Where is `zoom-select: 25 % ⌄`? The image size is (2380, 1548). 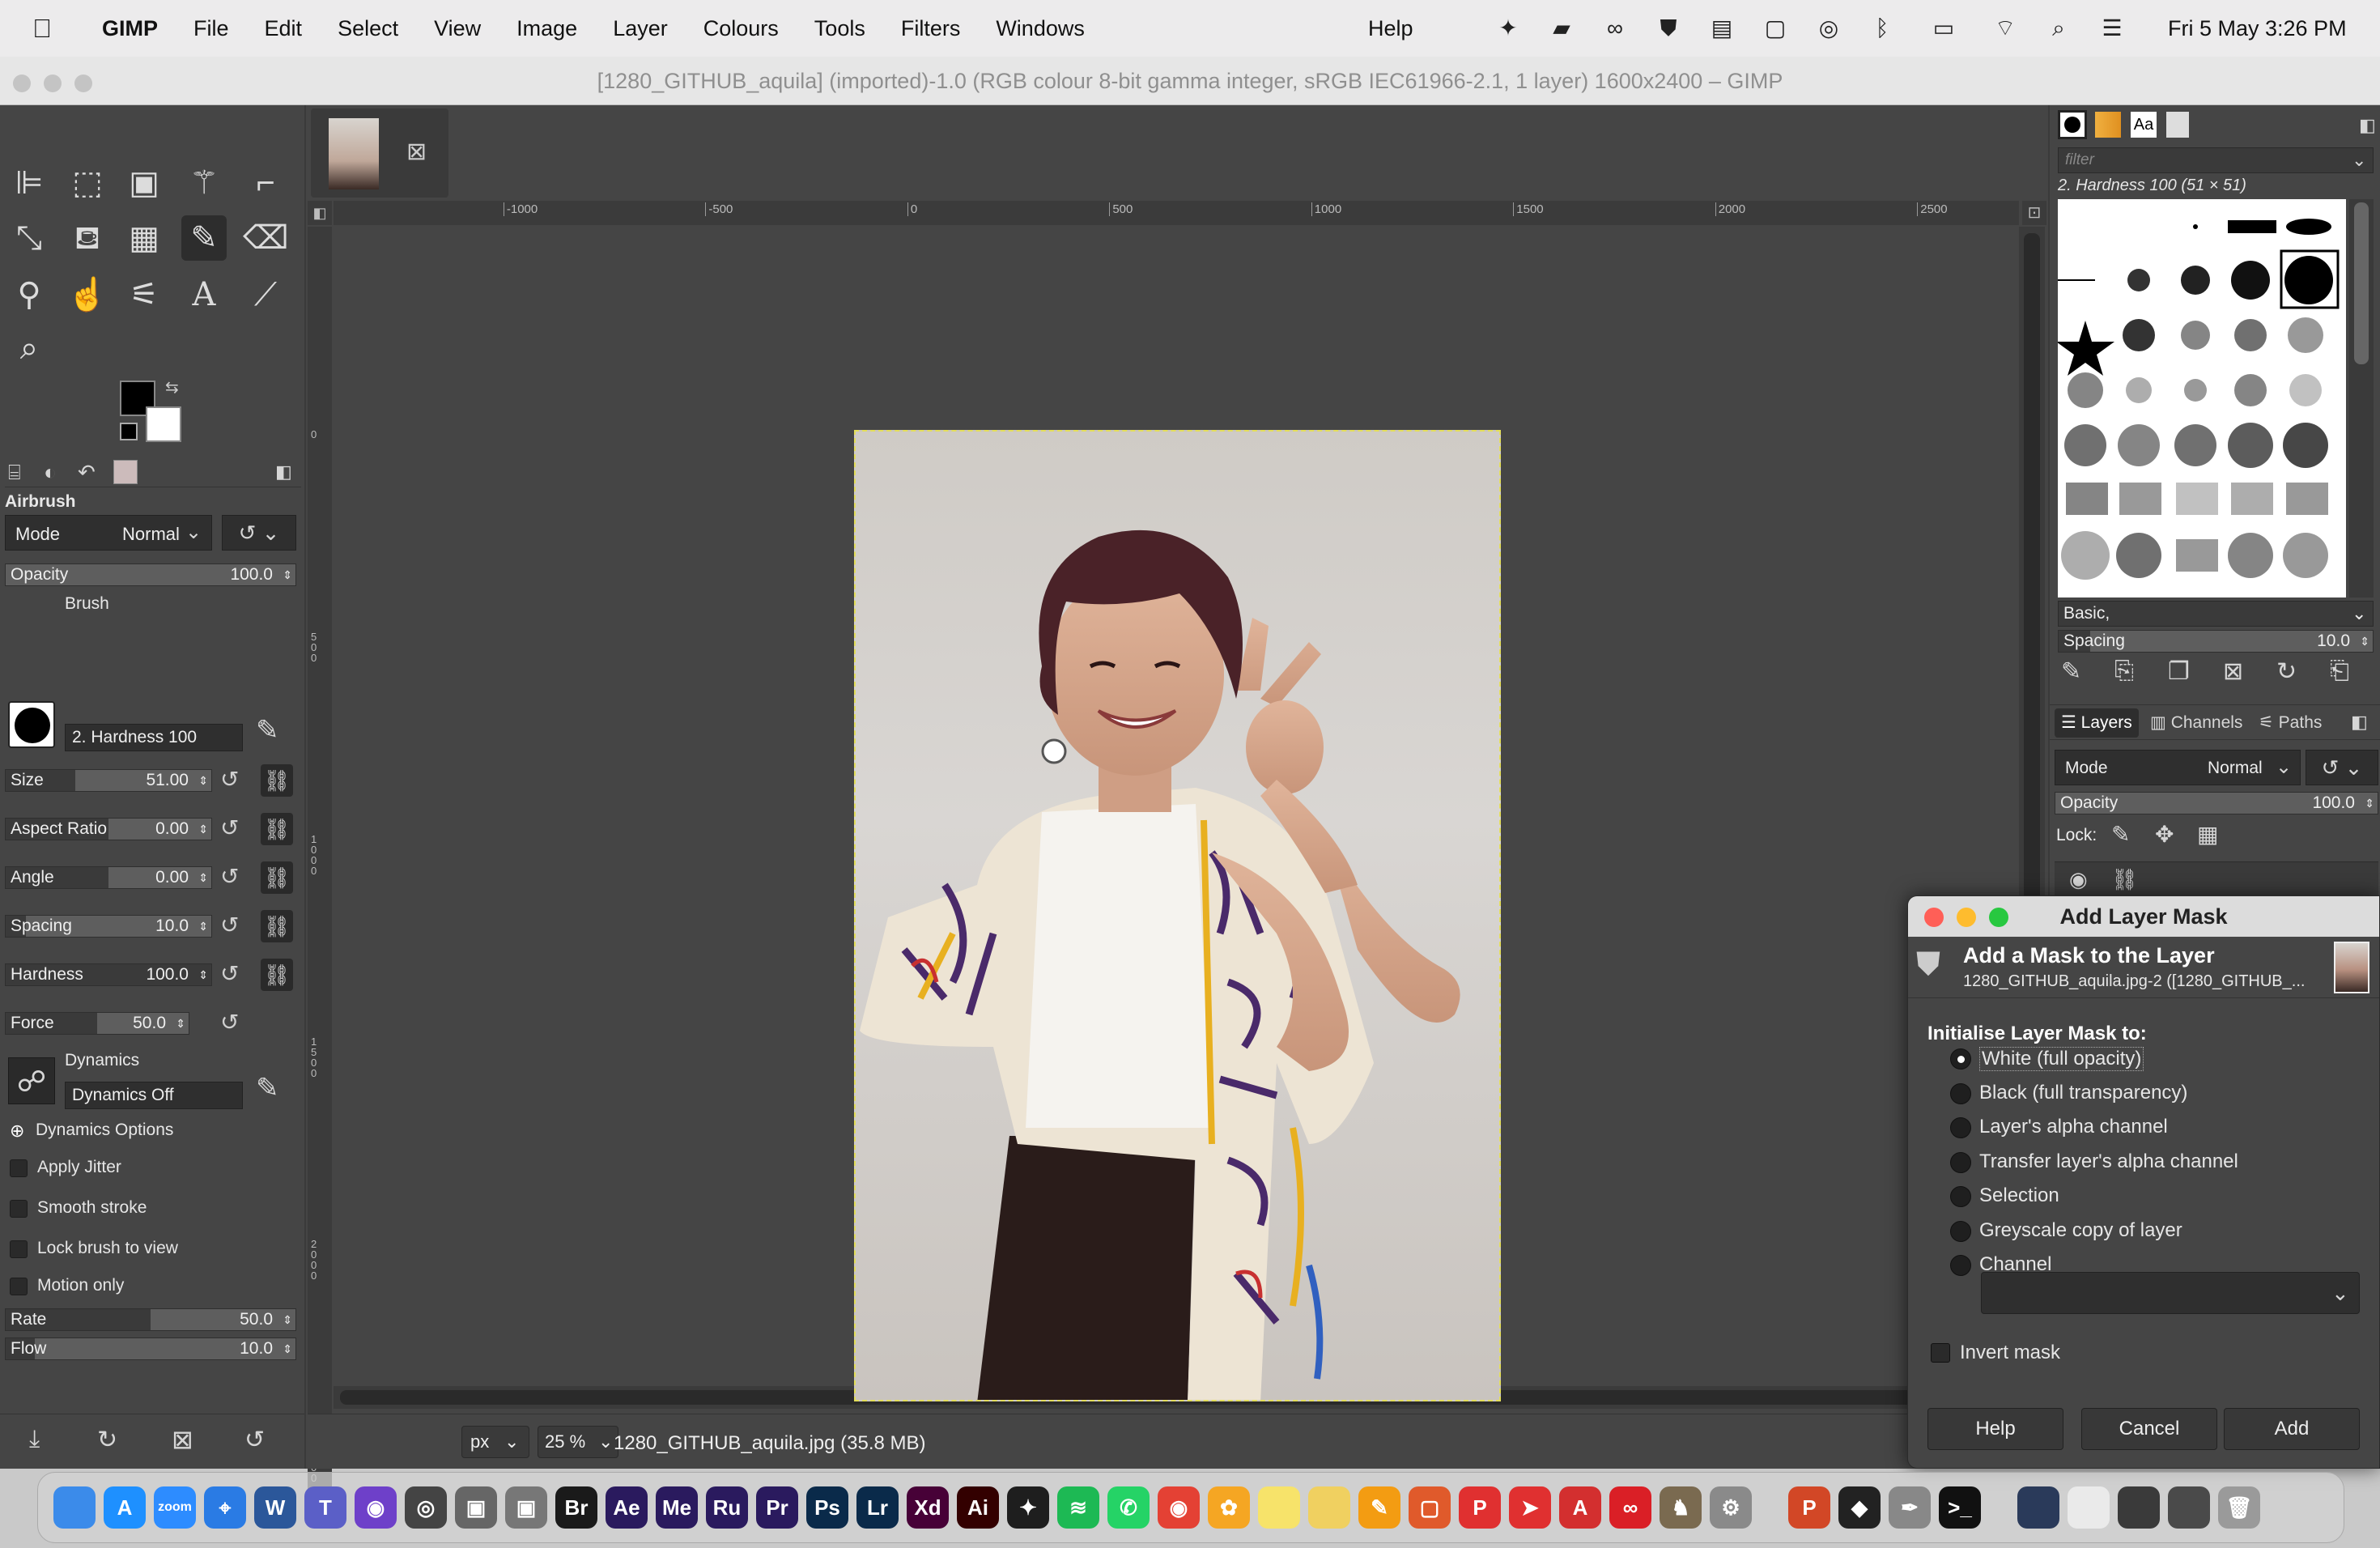 zoom-select: 25 % ⌄ is located at coordinates (578, 1442).